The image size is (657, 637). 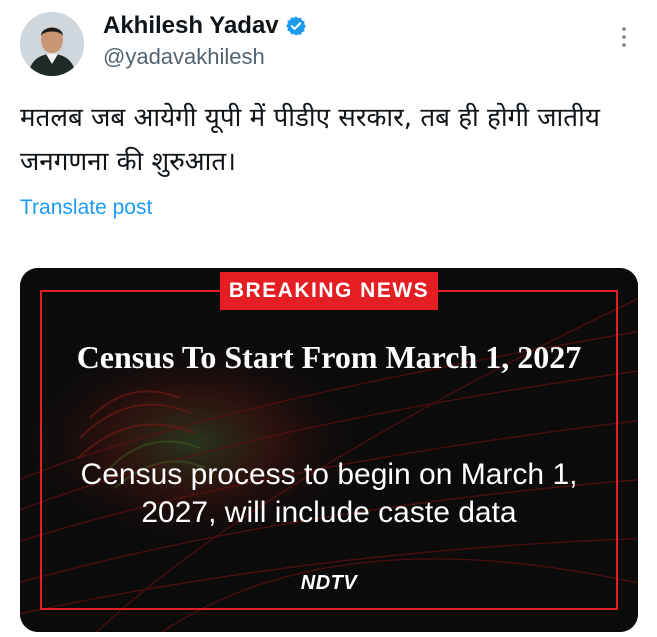 I want to click on translate-post-link: Translate post, so click(x=86, y=208).